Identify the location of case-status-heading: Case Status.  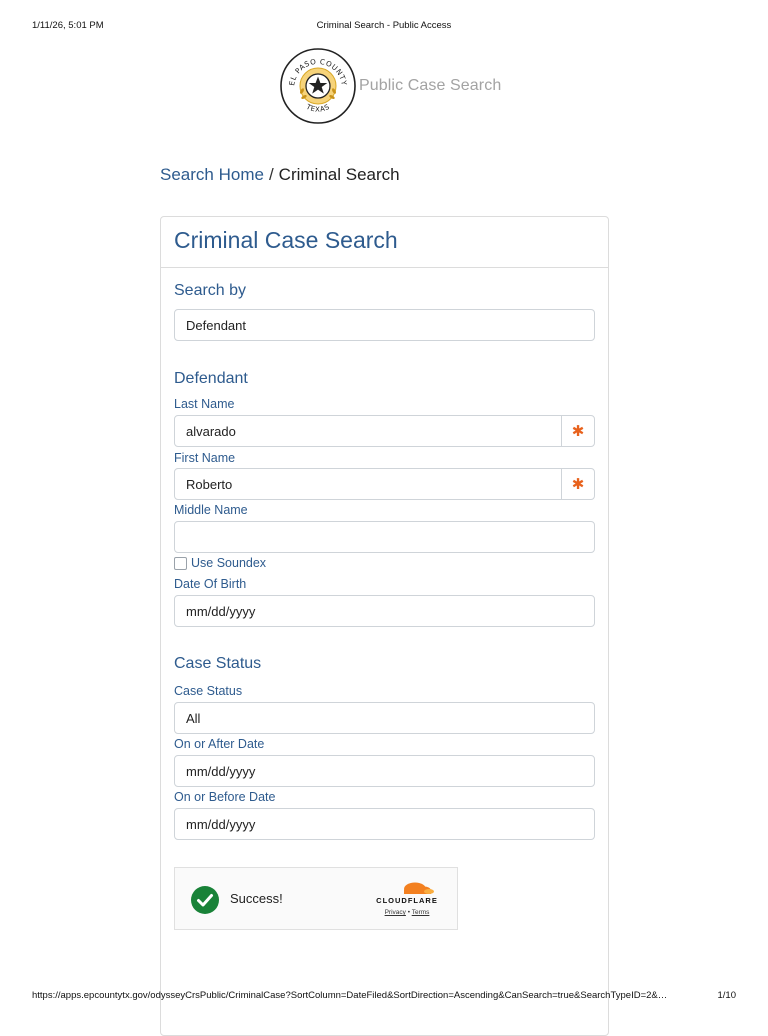
(218, 663).